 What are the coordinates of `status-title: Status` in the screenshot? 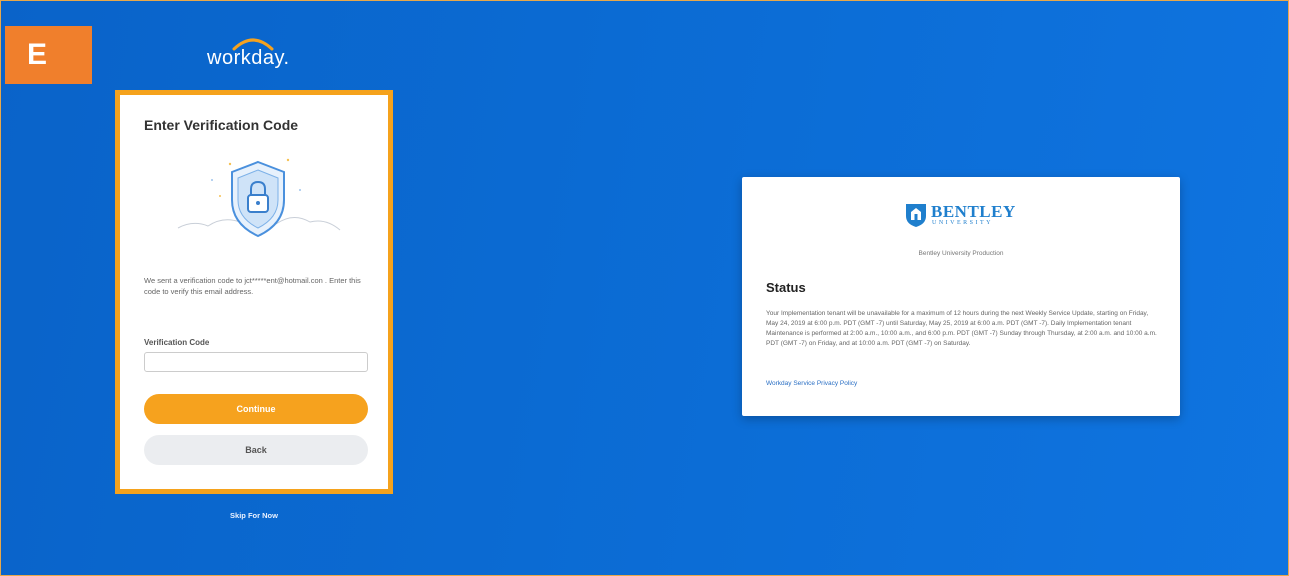 It's located at (786, 287).